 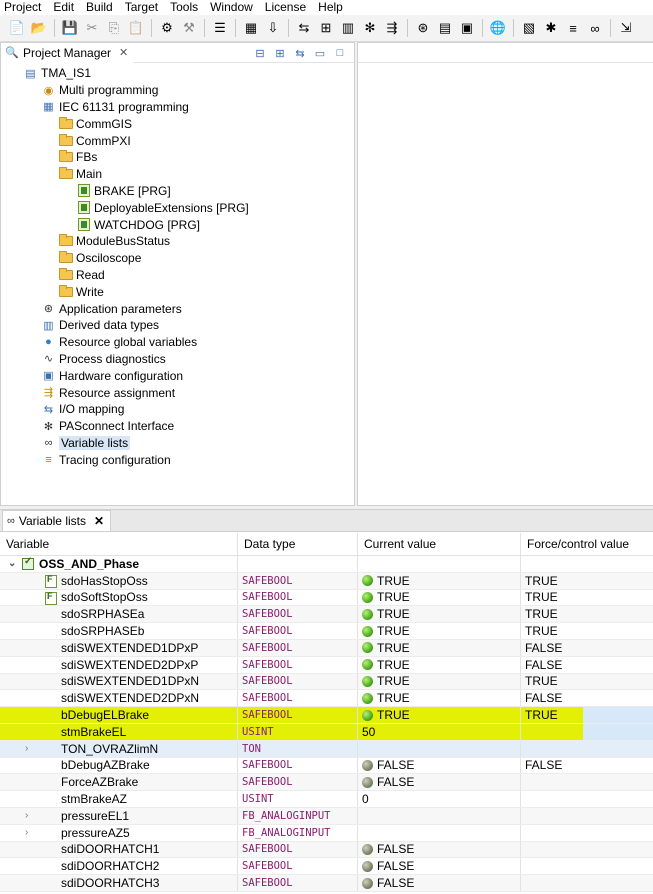 What do you see at coordinates (573, 28) in the screenshot?
I see `tasks-icon: ≡` at bounding box center [573, 28].